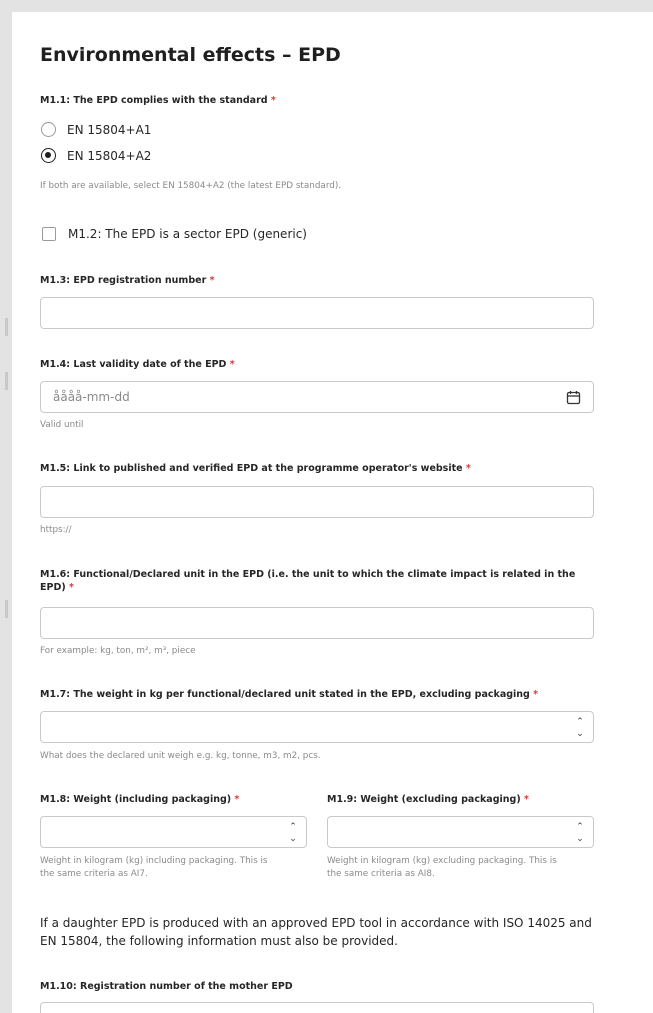 Image resolution: width=653 pixels, height=1013 pixels. What do you see at coordinates (173, 832) in the screenshot?
I see `weight-including-packaging-input: ⌃ ⌄` at bounding box center [173, 832].